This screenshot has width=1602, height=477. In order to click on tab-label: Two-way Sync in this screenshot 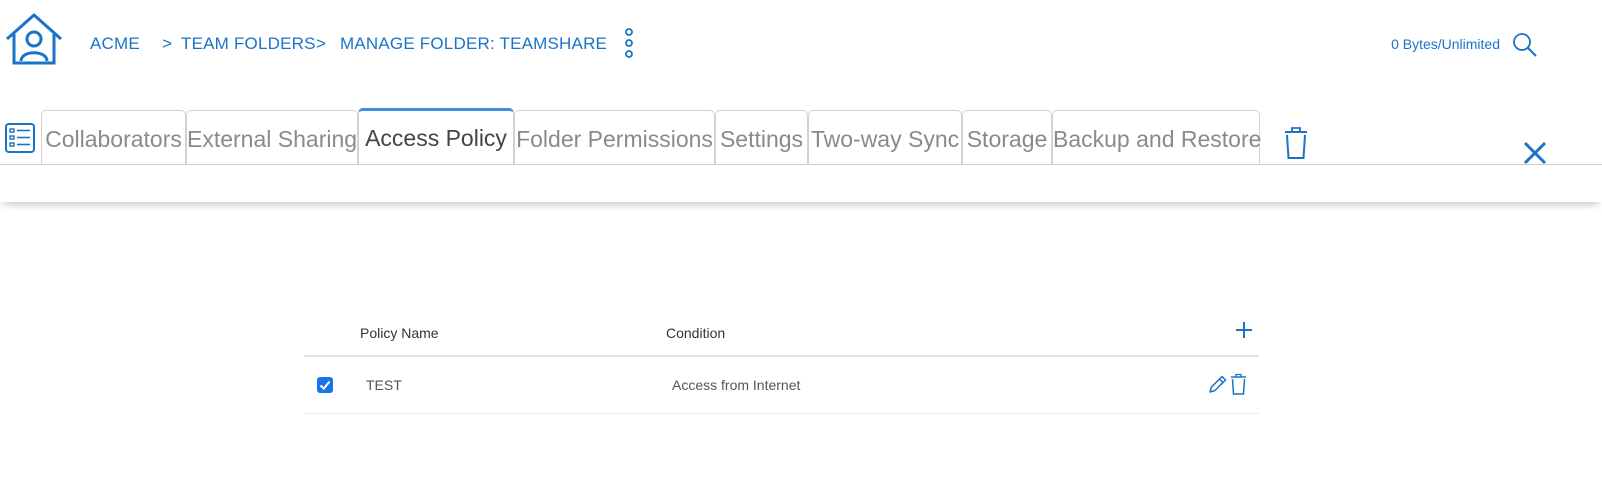, I will do `click(885, 139)`.